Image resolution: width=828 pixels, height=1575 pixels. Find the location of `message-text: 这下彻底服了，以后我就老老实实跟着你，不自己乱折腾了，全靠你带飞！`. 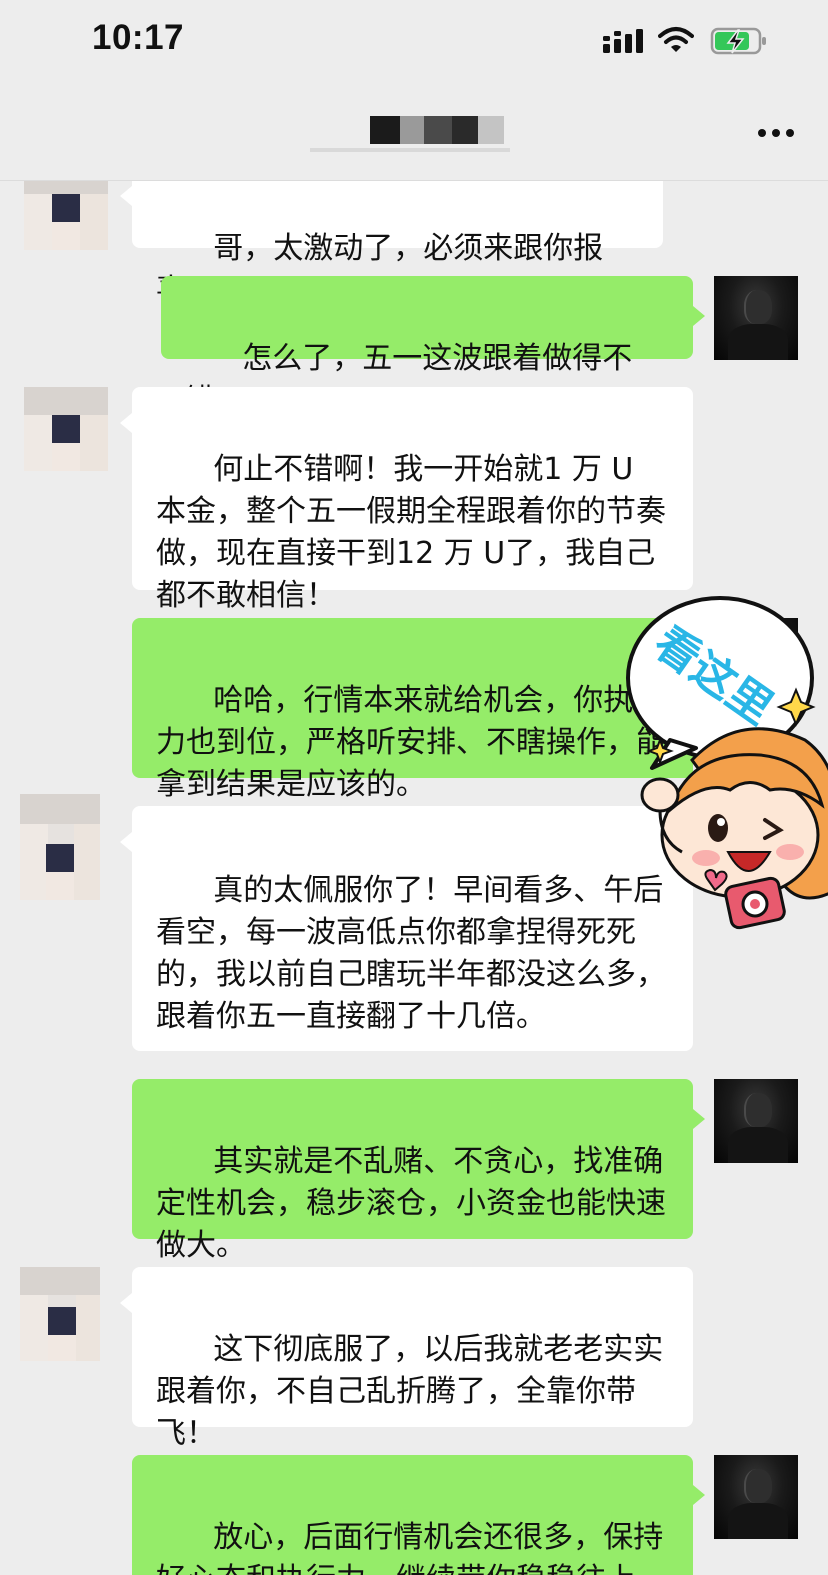

message-text: 这下彻底服了，以后我就老老实实跟着你，不自己乱折腾了，全靠你带飞！ is located at coordinates (410, 1391).